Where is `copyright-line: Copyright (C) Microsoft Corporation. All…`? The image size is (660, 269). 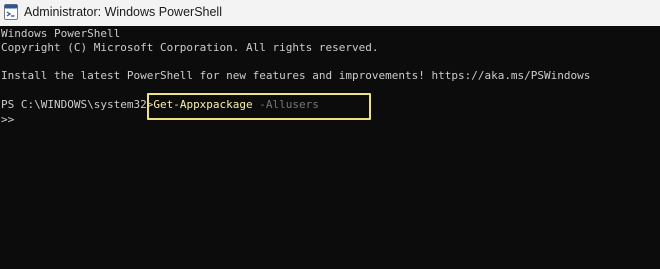 copyright-line: Copyright (C) Microsoft Corporation. All… is located at coordinates (190, 47).